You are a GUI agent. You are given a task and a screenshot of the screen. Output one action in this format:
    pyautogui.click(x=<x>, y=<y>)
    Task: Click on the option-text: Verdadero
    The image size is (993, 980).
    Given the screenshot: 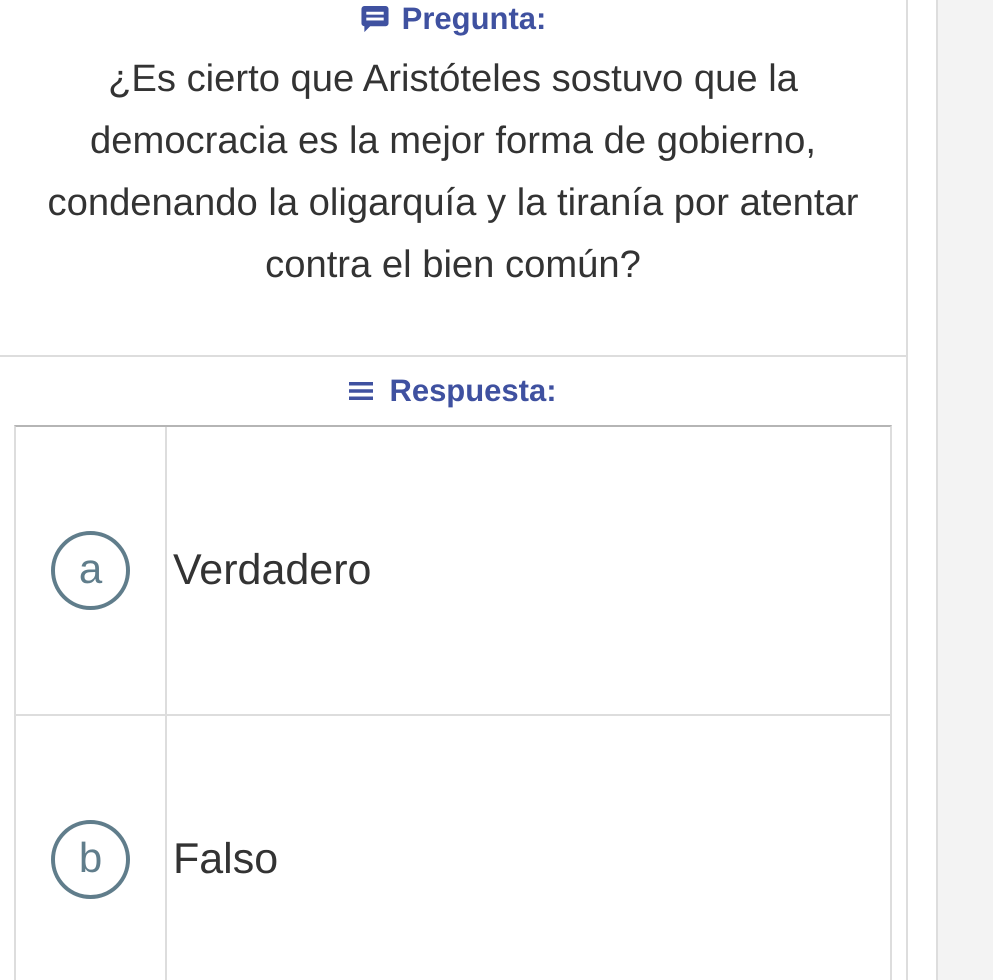 What is the action you would take?
    pyautogui.click(x=272, y=570)
    